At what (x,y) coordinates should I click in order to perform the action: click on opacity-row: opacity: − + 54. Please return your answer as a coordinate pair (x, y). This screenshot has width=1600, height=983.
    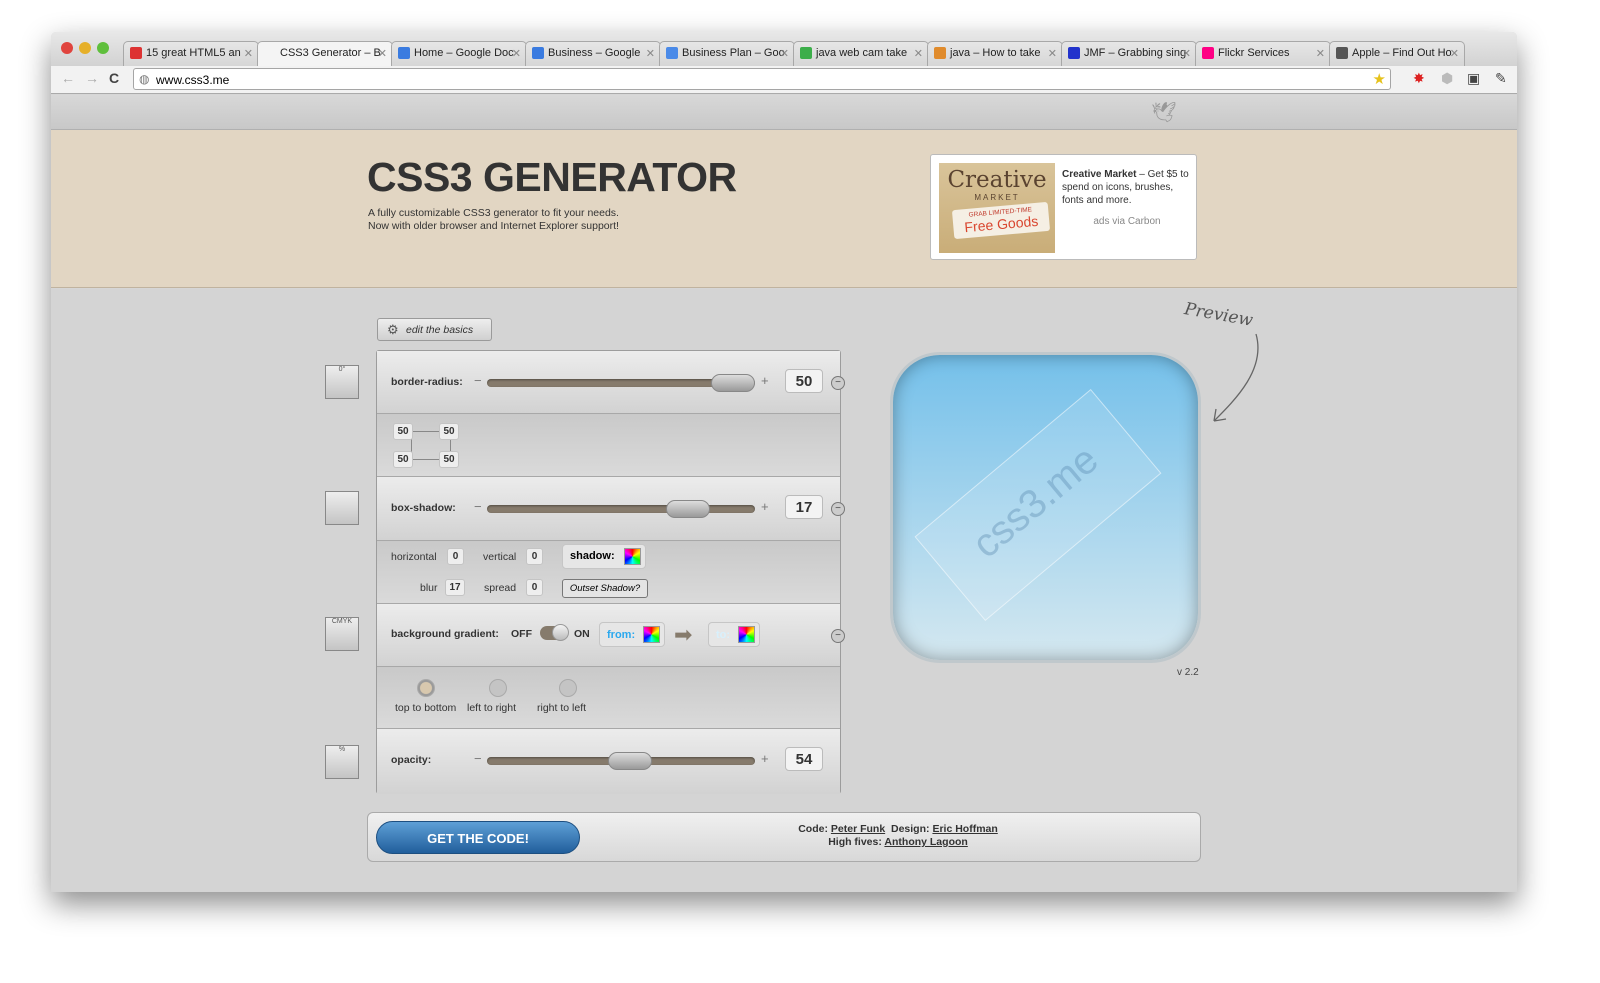
    Looking at the image, I should click on (608, 761).